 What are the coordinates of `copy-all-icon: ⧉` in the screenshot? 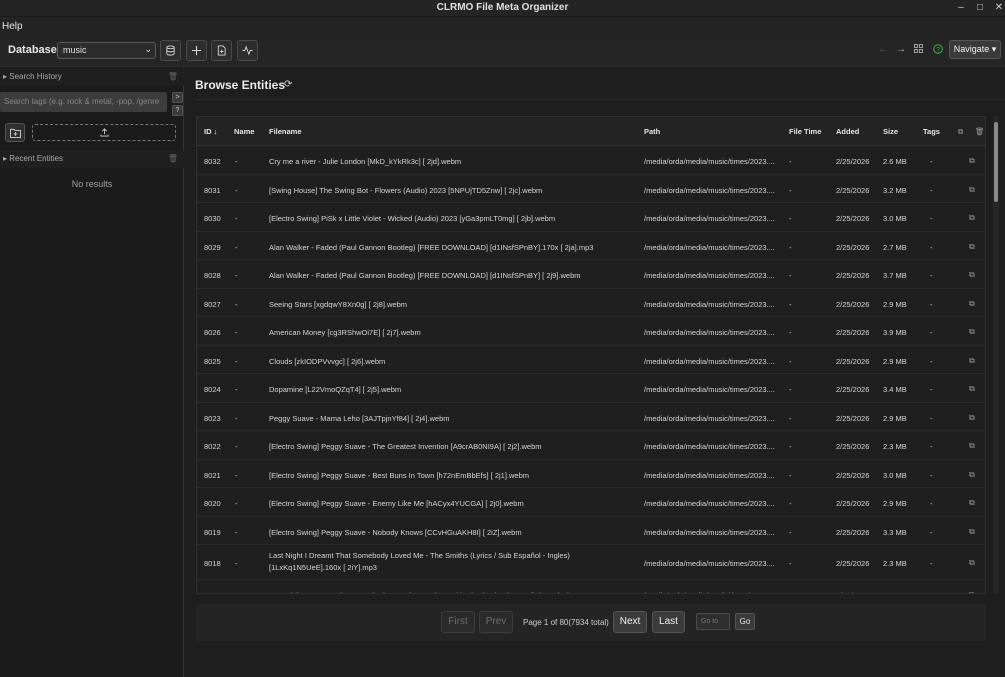 It's located at (960, 132).